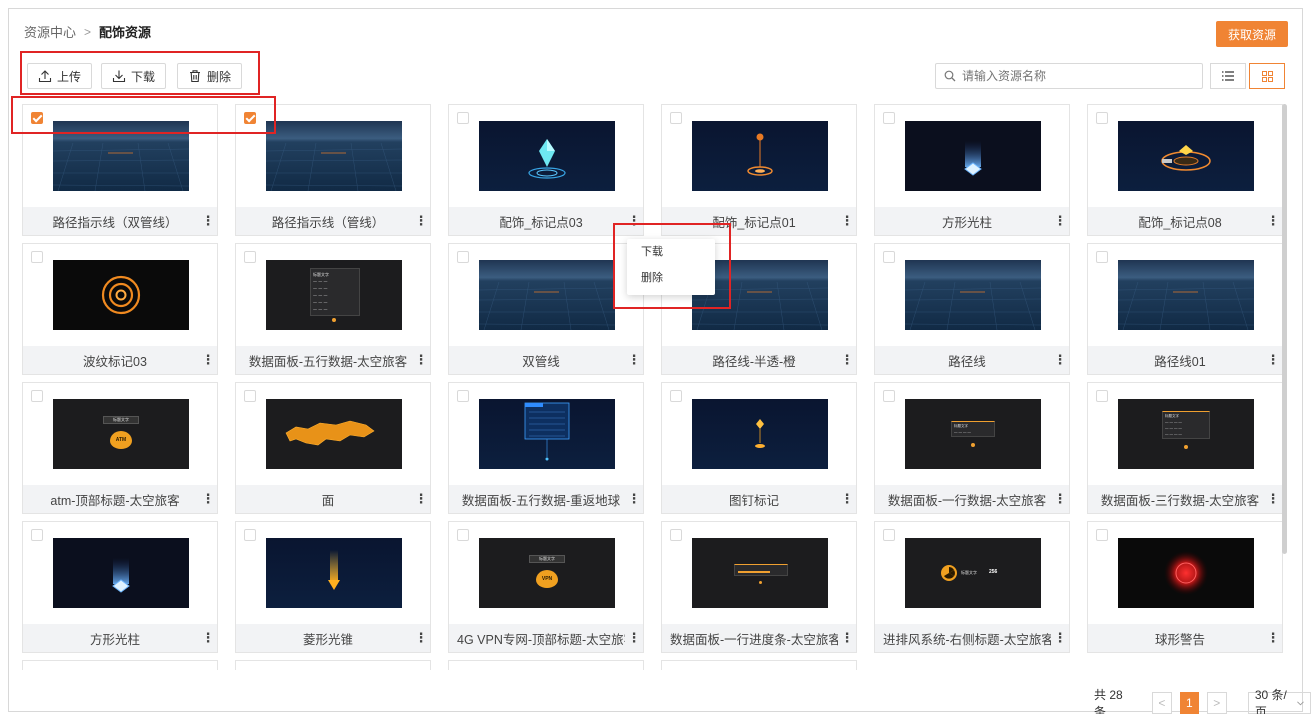  Describe the element at coordinates (1072, 76) in the screenshot. I see `search-input` at that location.